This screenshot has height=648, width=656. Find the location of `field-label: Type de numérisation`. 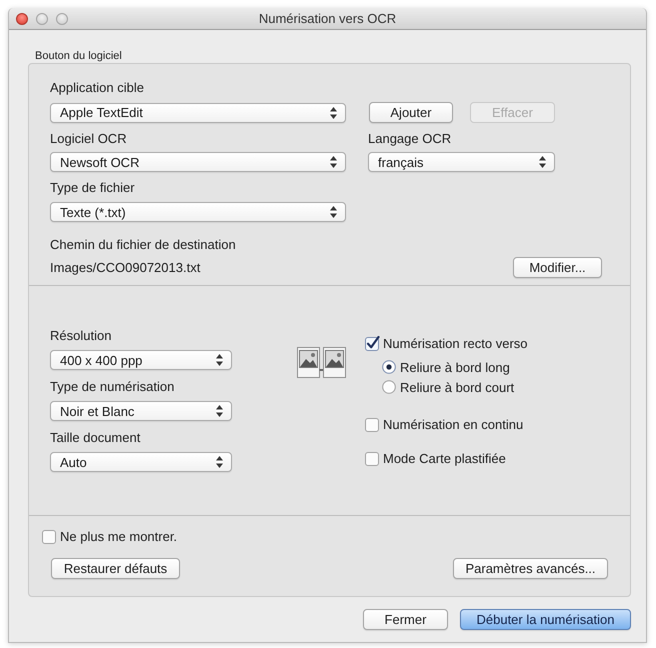

field-label: Type de numérisation is located at coordinates (112, 387).